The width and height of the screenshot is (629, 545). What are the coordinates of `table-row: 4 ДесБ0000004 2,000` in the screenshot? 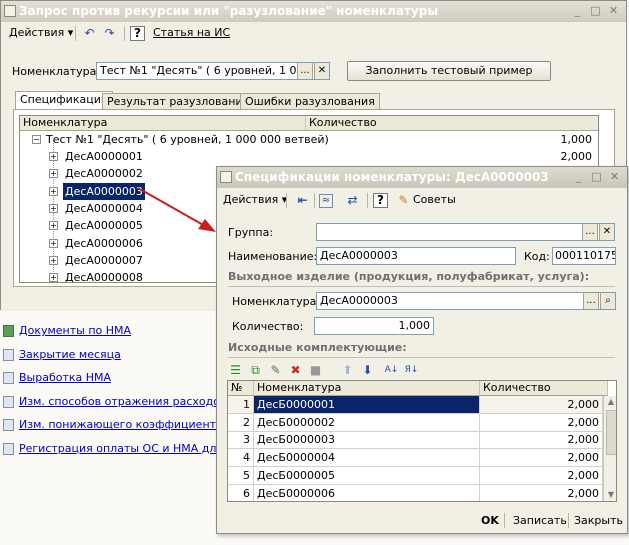 It's located at (415, 458).